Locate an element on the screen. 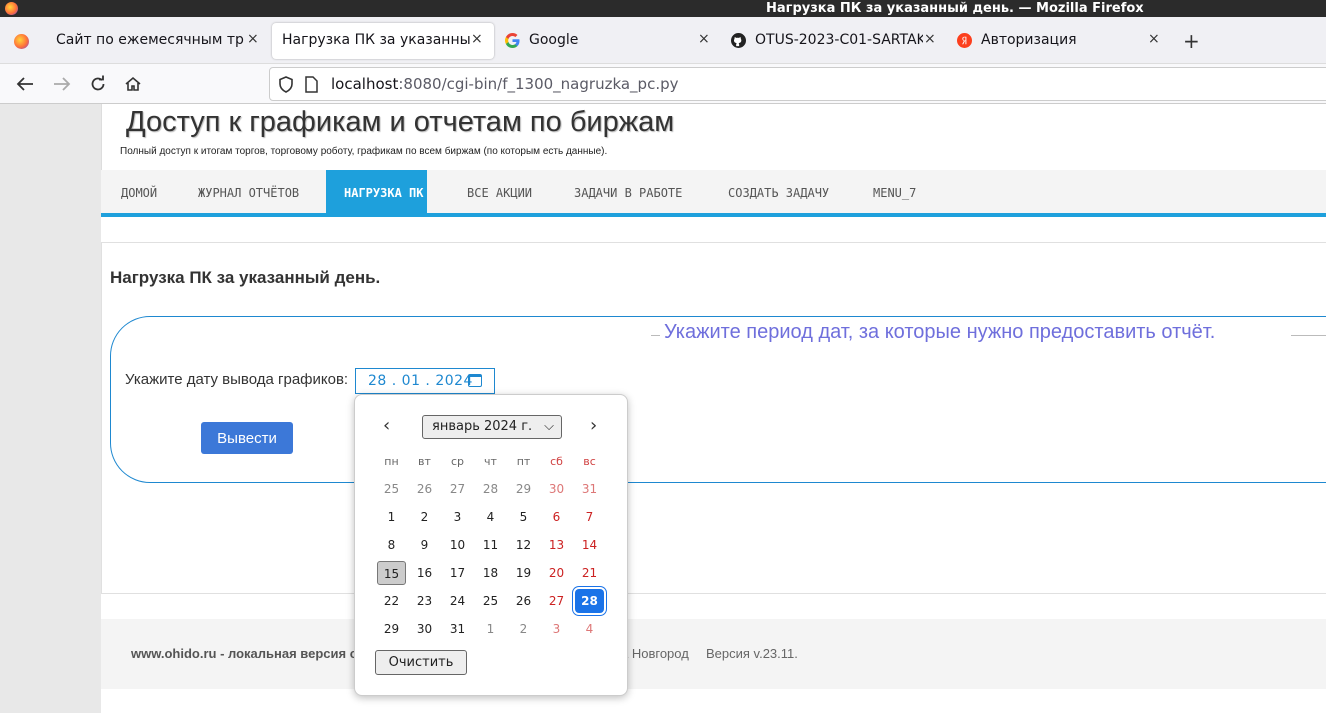 Image resolution: width=1326 pixels, height=713 pixels. footer-city-text: а Новгород is located at coordinates (655, 653).